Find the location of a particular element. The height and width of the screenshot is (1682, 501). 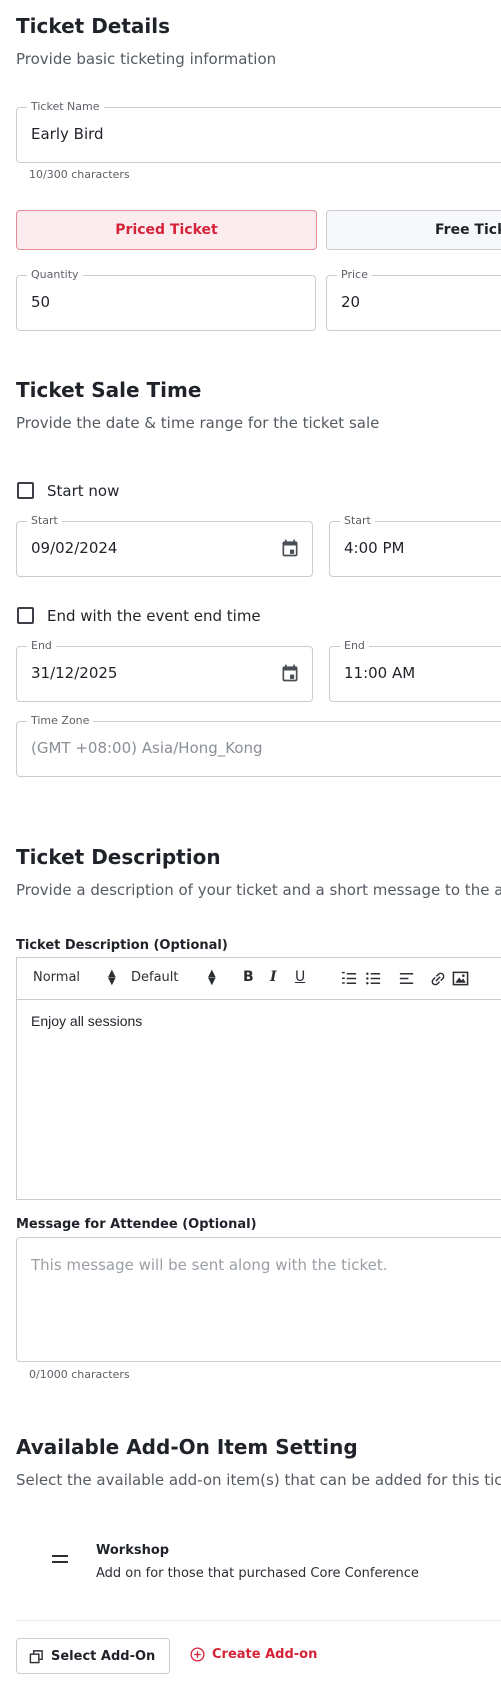

select-addon-icon is located at coordinates (36, 1656).